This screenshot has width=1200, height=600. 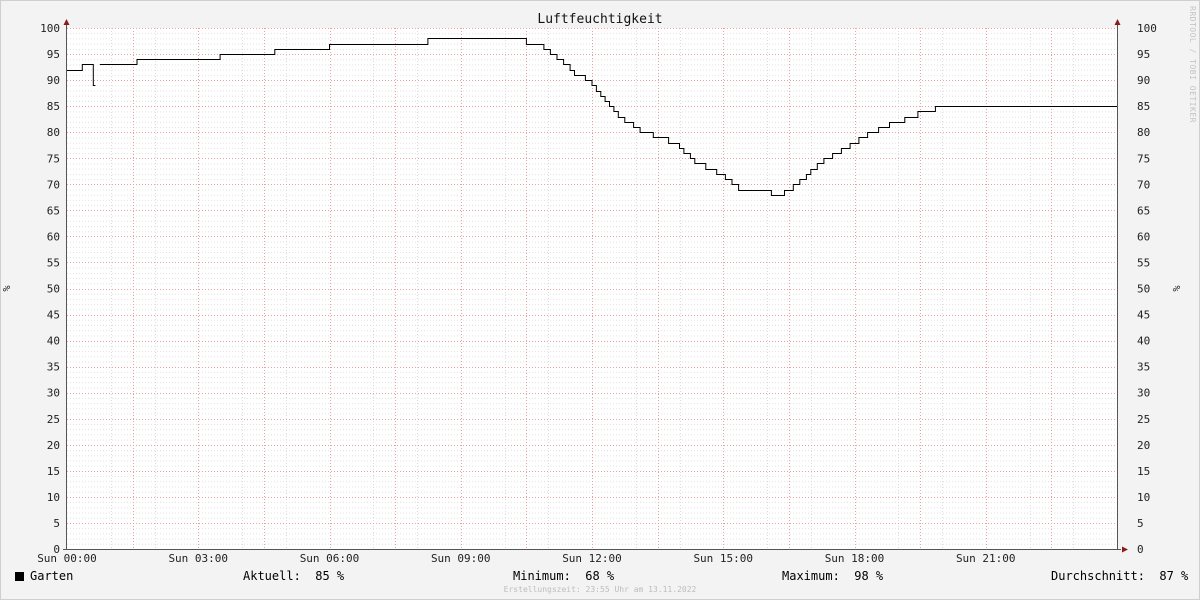 I want to click on y-tick-label-left: 100, so click(x=50, y=28).